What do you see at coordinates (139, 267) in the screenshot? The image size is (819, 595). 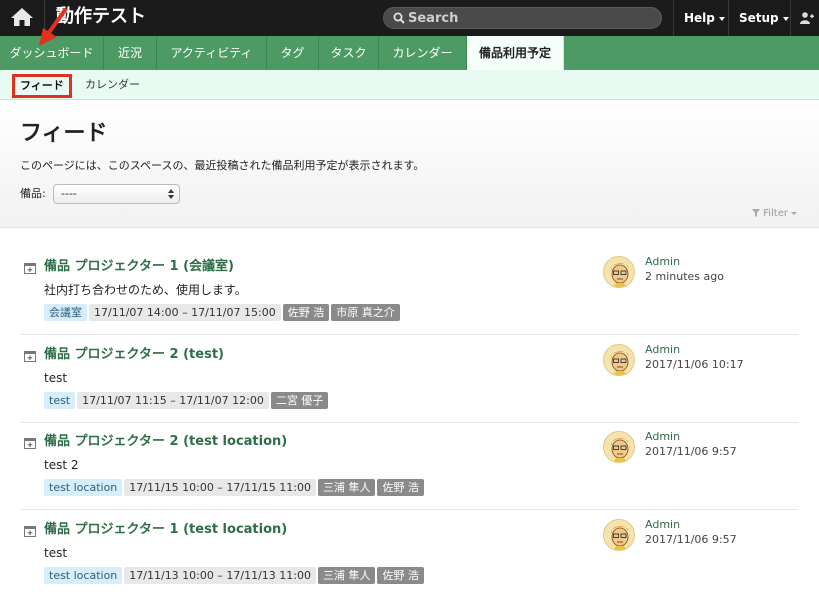 I see `feed-item-title: 備品 プロジェクター 1 (会議室)` at bounding box center [139, 267].